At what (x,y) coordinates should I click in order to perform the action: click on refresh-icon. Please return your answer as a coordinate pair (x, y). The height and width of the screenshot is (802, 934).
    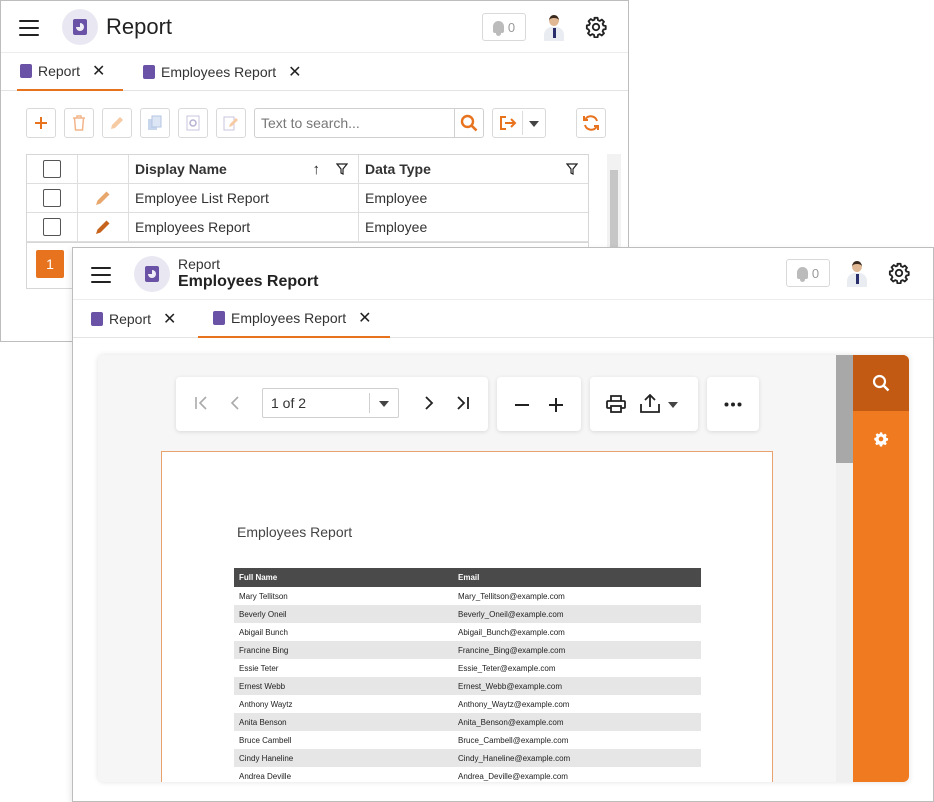
    Looking at the image, I should click on (591, 123).